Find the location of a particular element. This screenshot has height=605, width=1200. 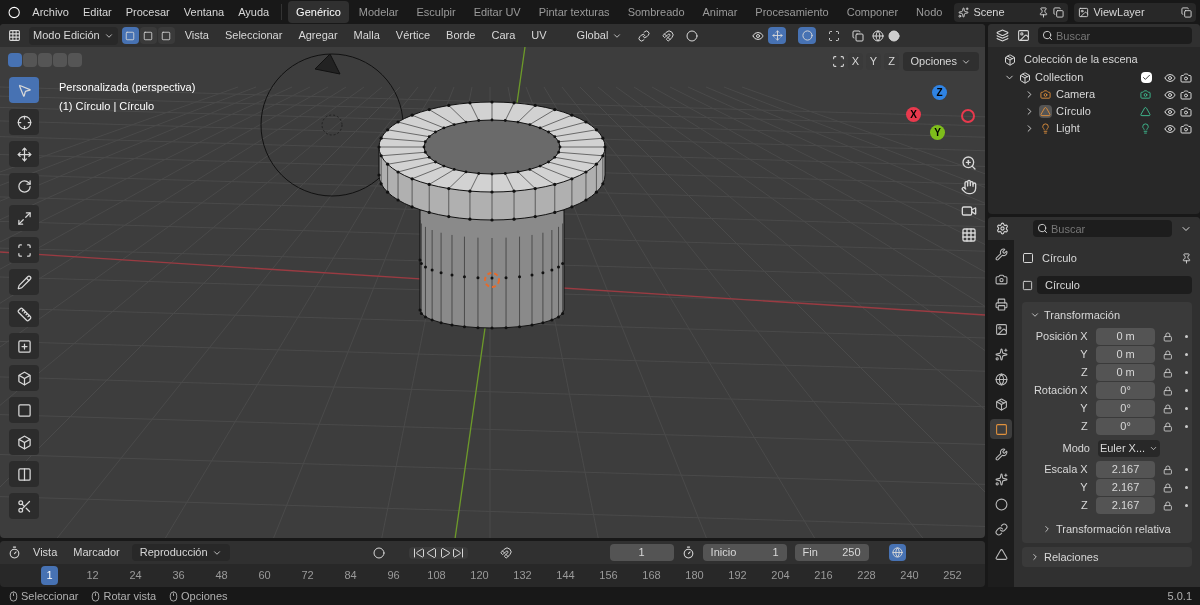

outliner-root: Colección de la escena is located at coordinates (1081, 59).